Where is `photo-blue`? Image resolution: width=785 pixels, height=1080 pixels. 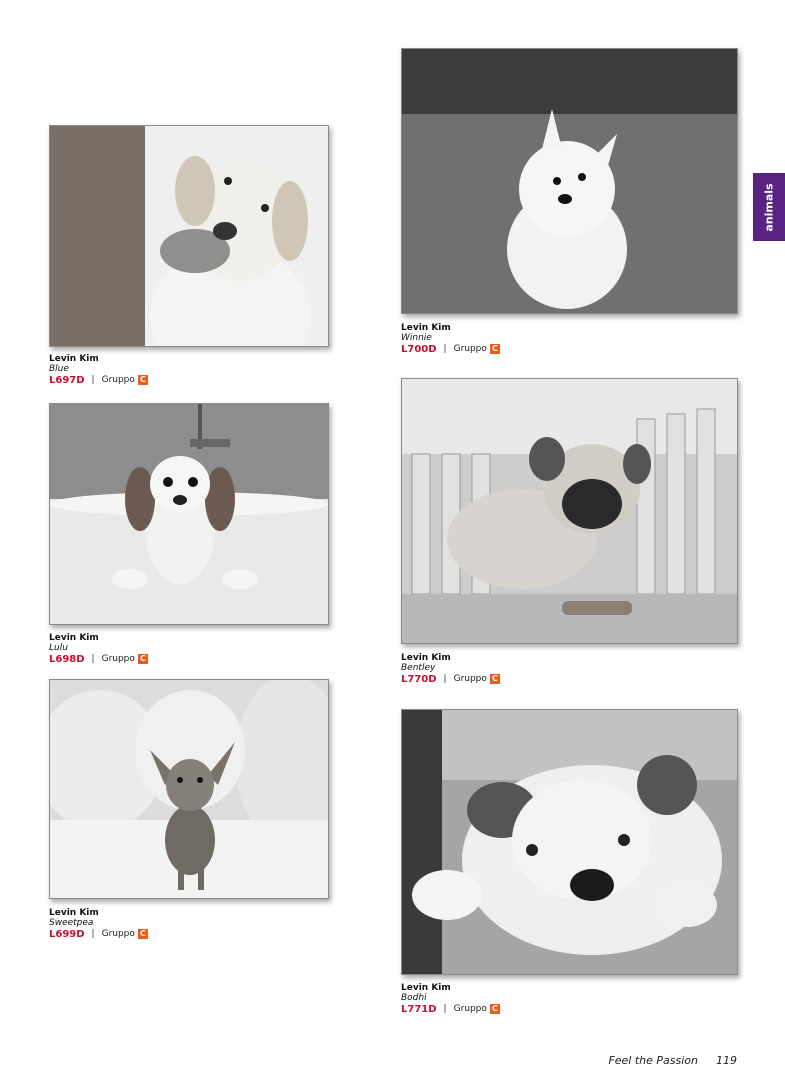
photo-blue is located at coordinates (189, 236).